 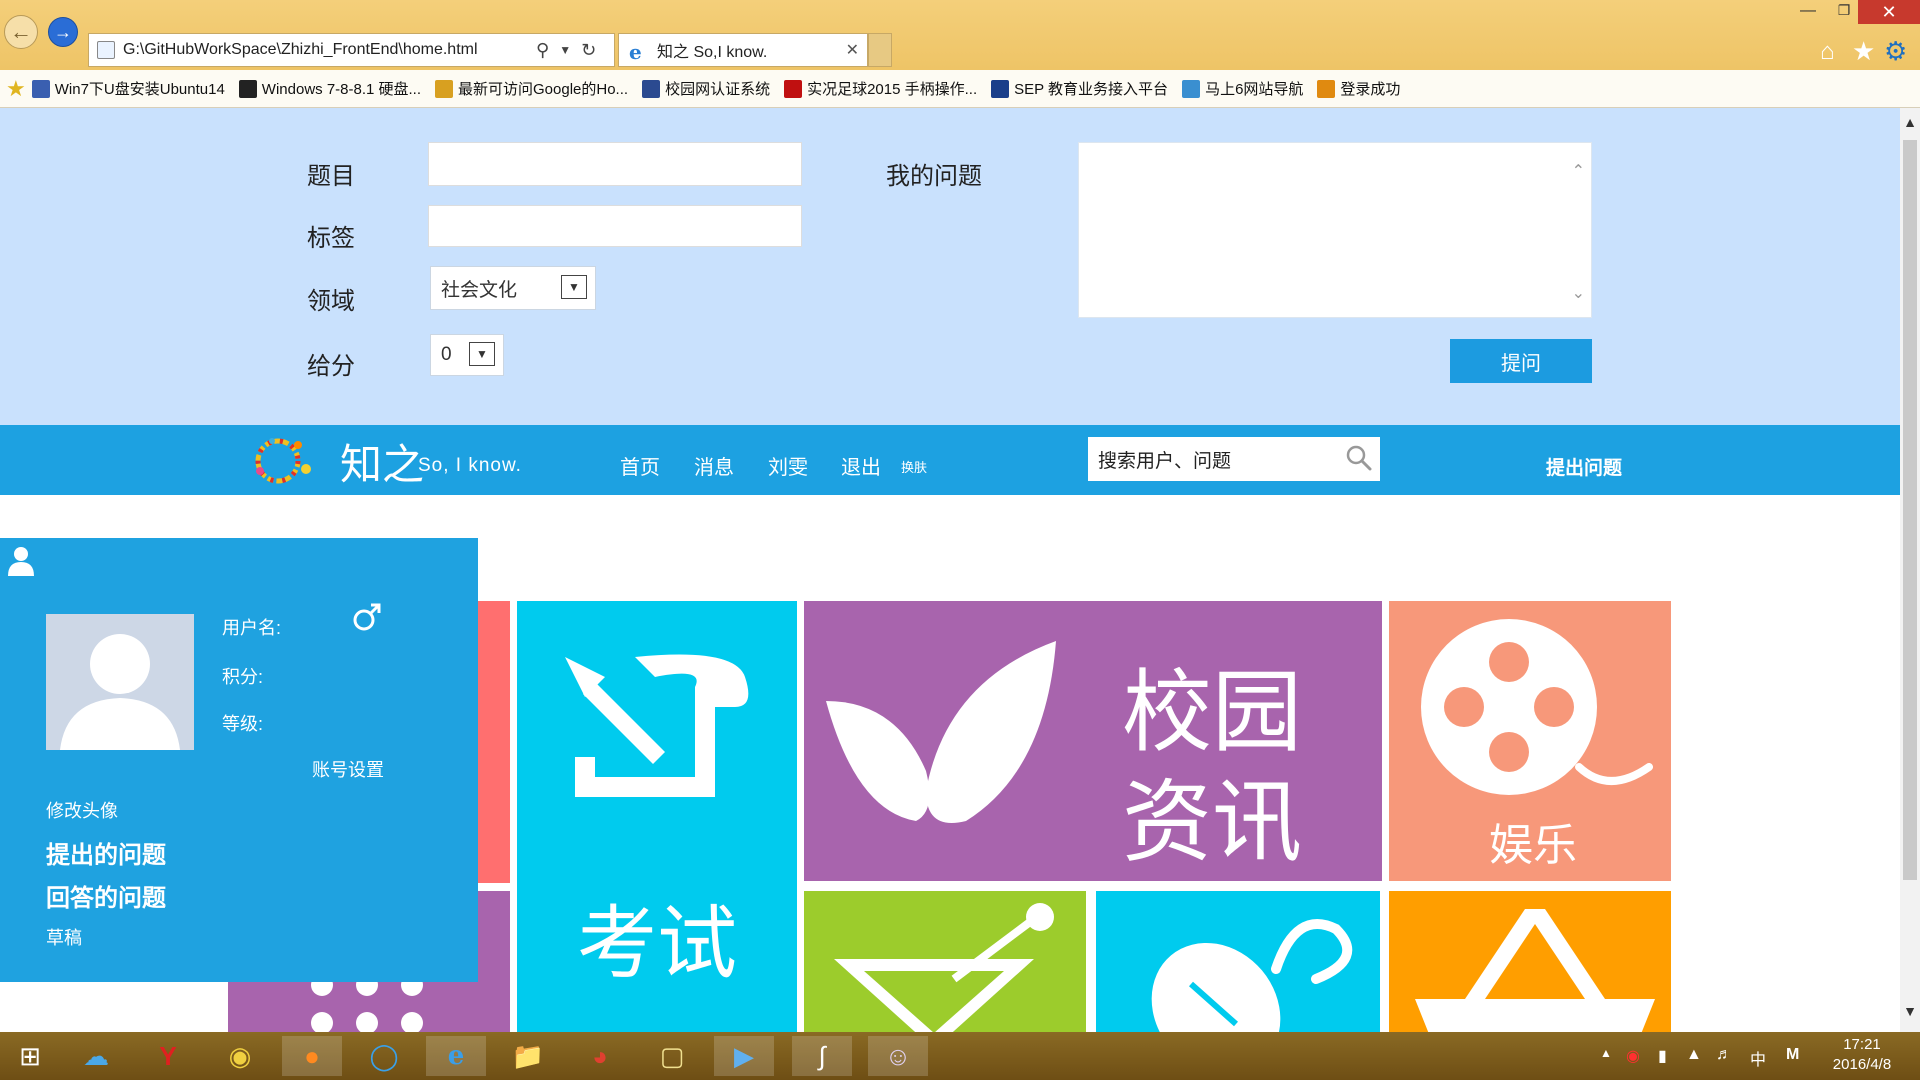 I want to click on volume-icon: ♬, so click(x=1724, y=1055).